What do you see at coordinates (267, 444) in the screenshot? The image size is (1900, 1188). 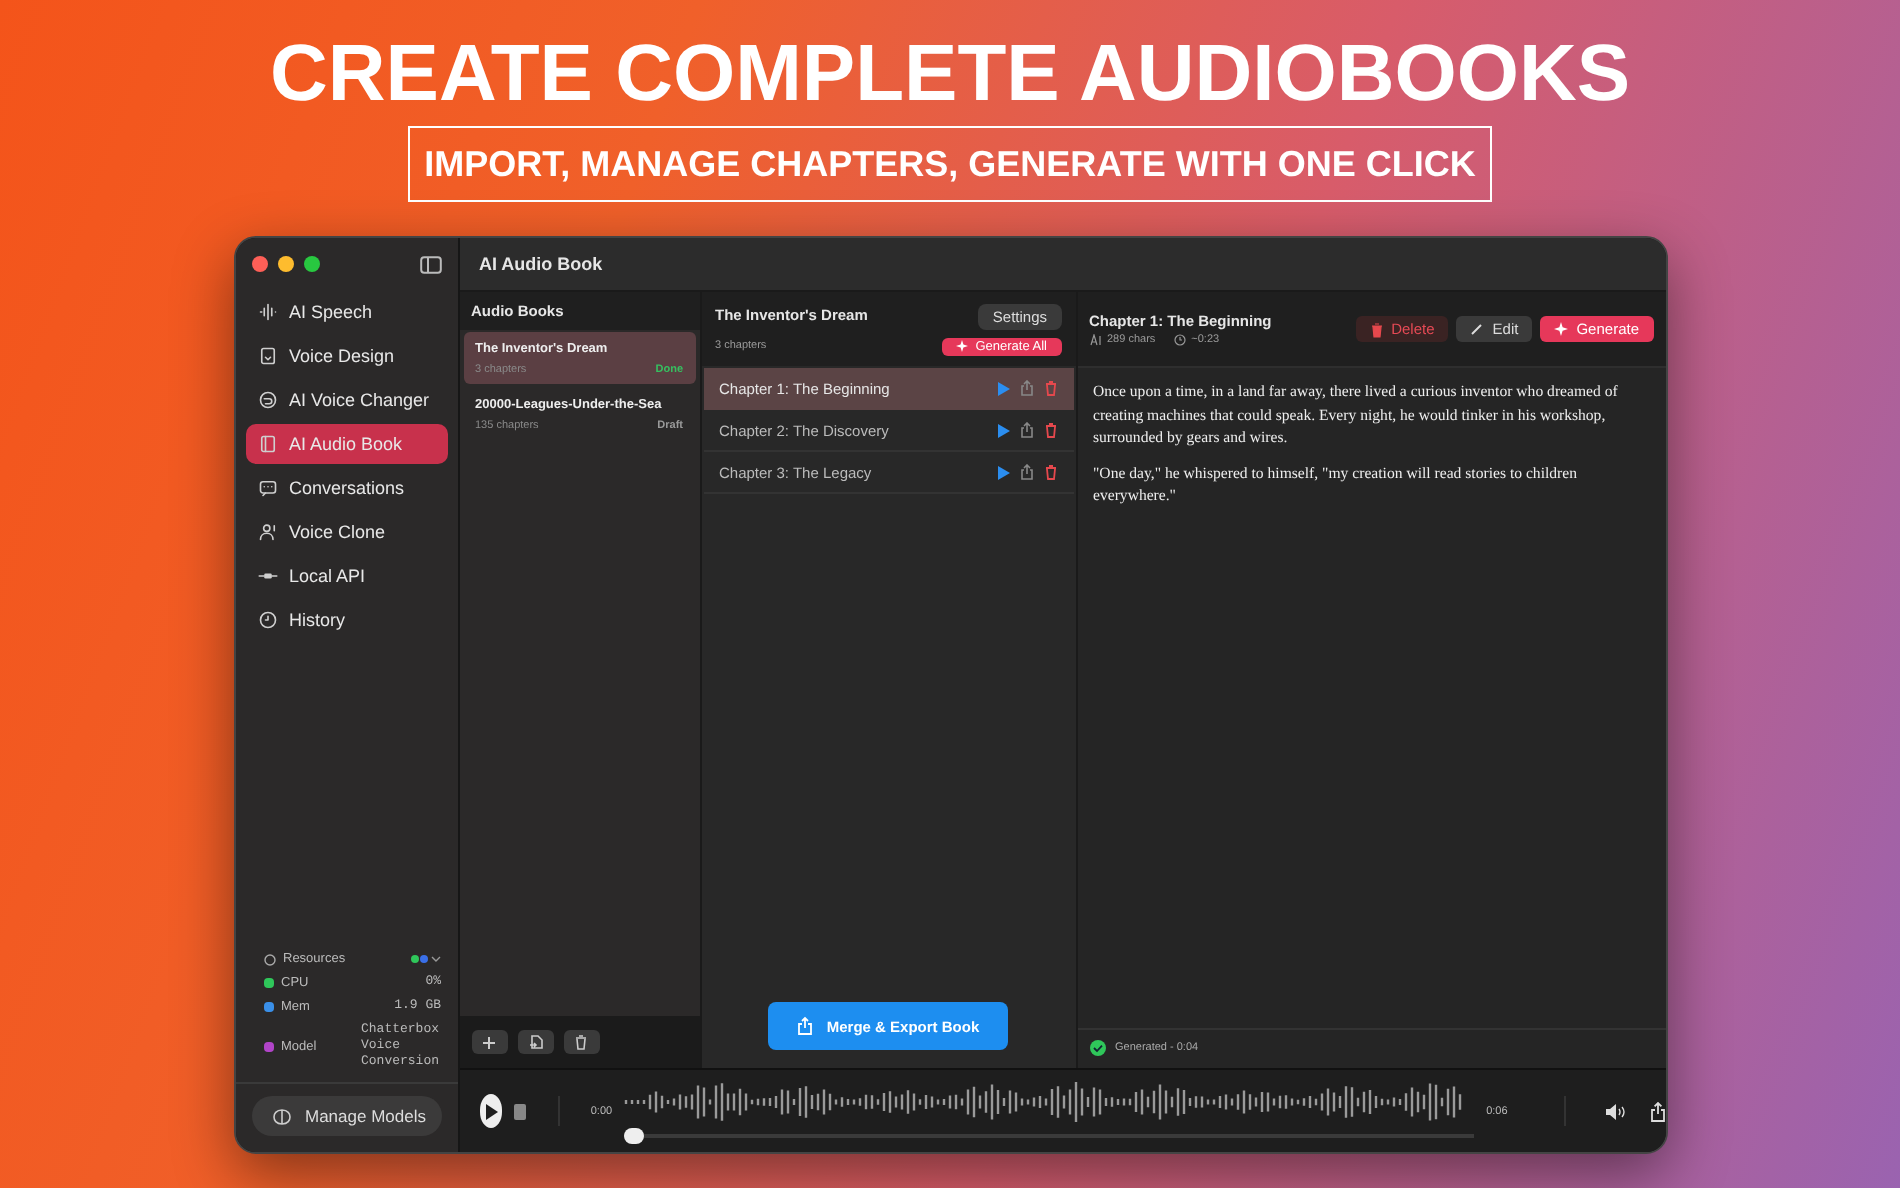 I see `book-icon` at bounding box center [267, 444].